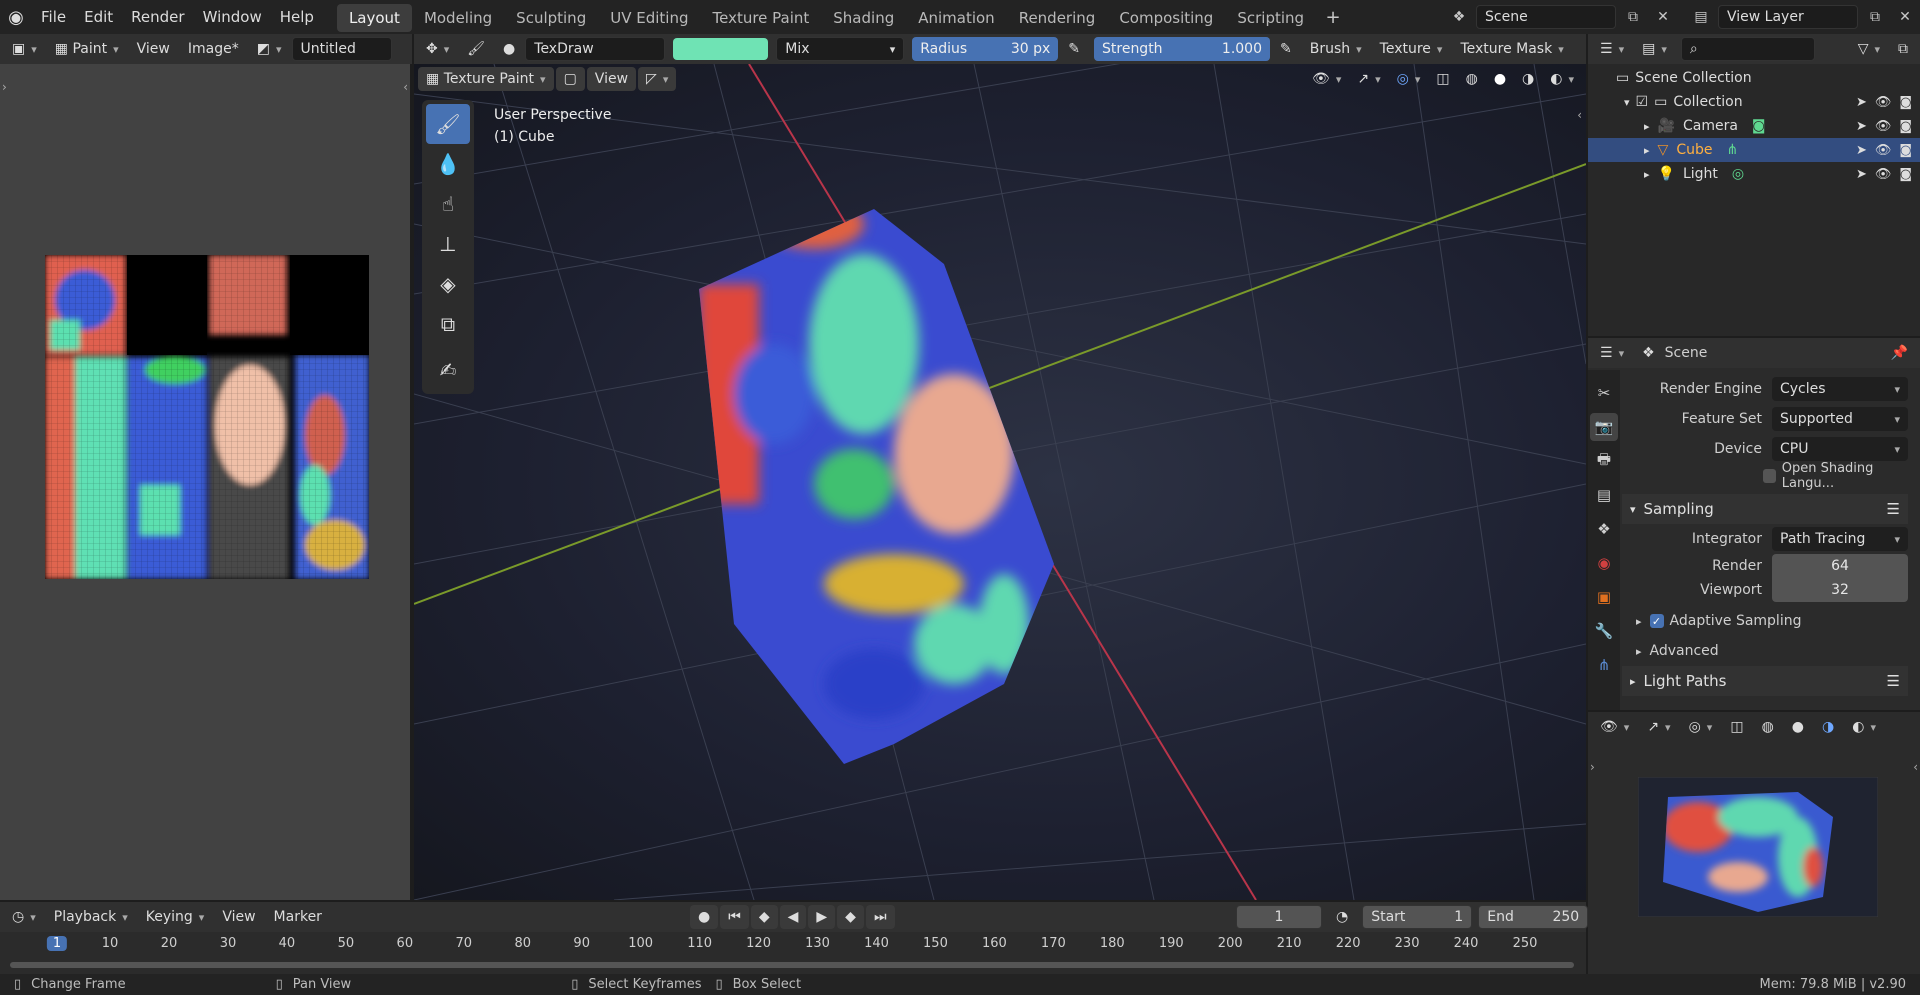  Describe the element at coordinates (207, 417) in the screenshot. I see `uv-texture-image` at that location.